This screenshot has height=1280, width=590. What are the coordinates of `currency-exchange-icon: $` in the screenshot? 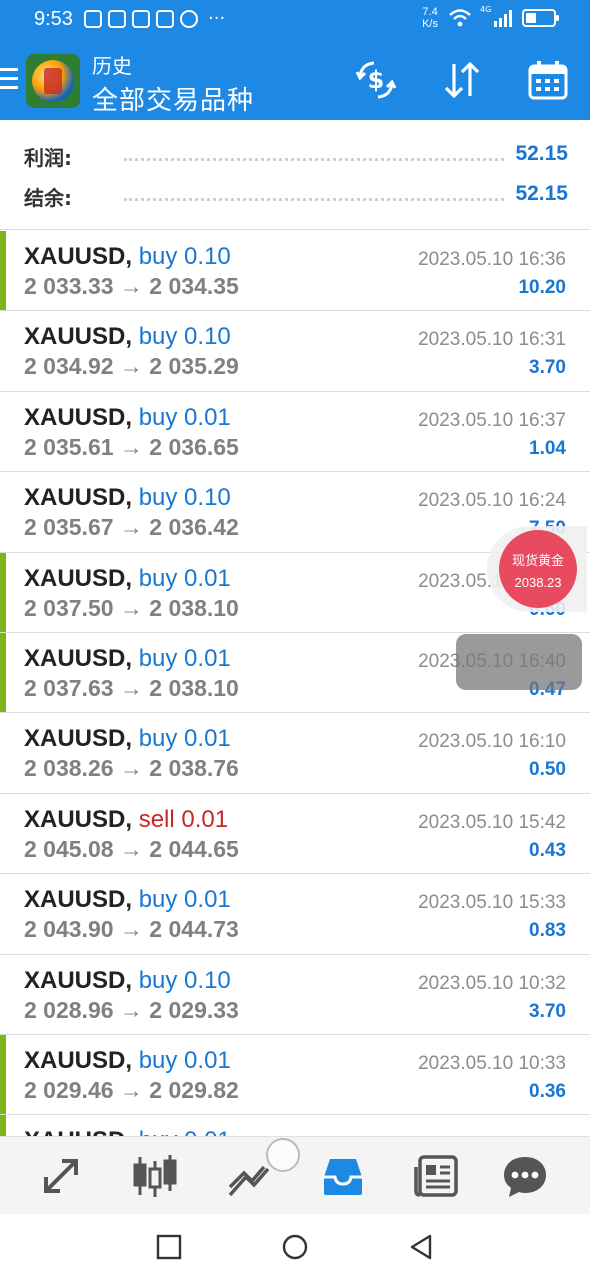 It's located at (376, 80).